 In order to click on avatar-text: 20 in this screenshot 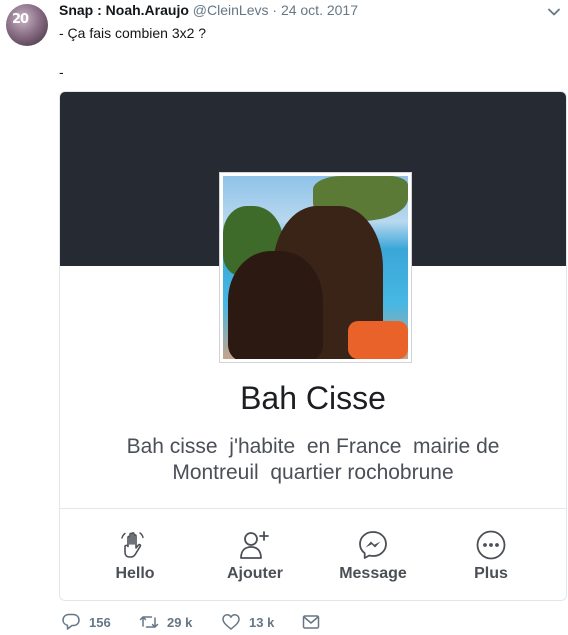, I will do `click(20, 19)`.